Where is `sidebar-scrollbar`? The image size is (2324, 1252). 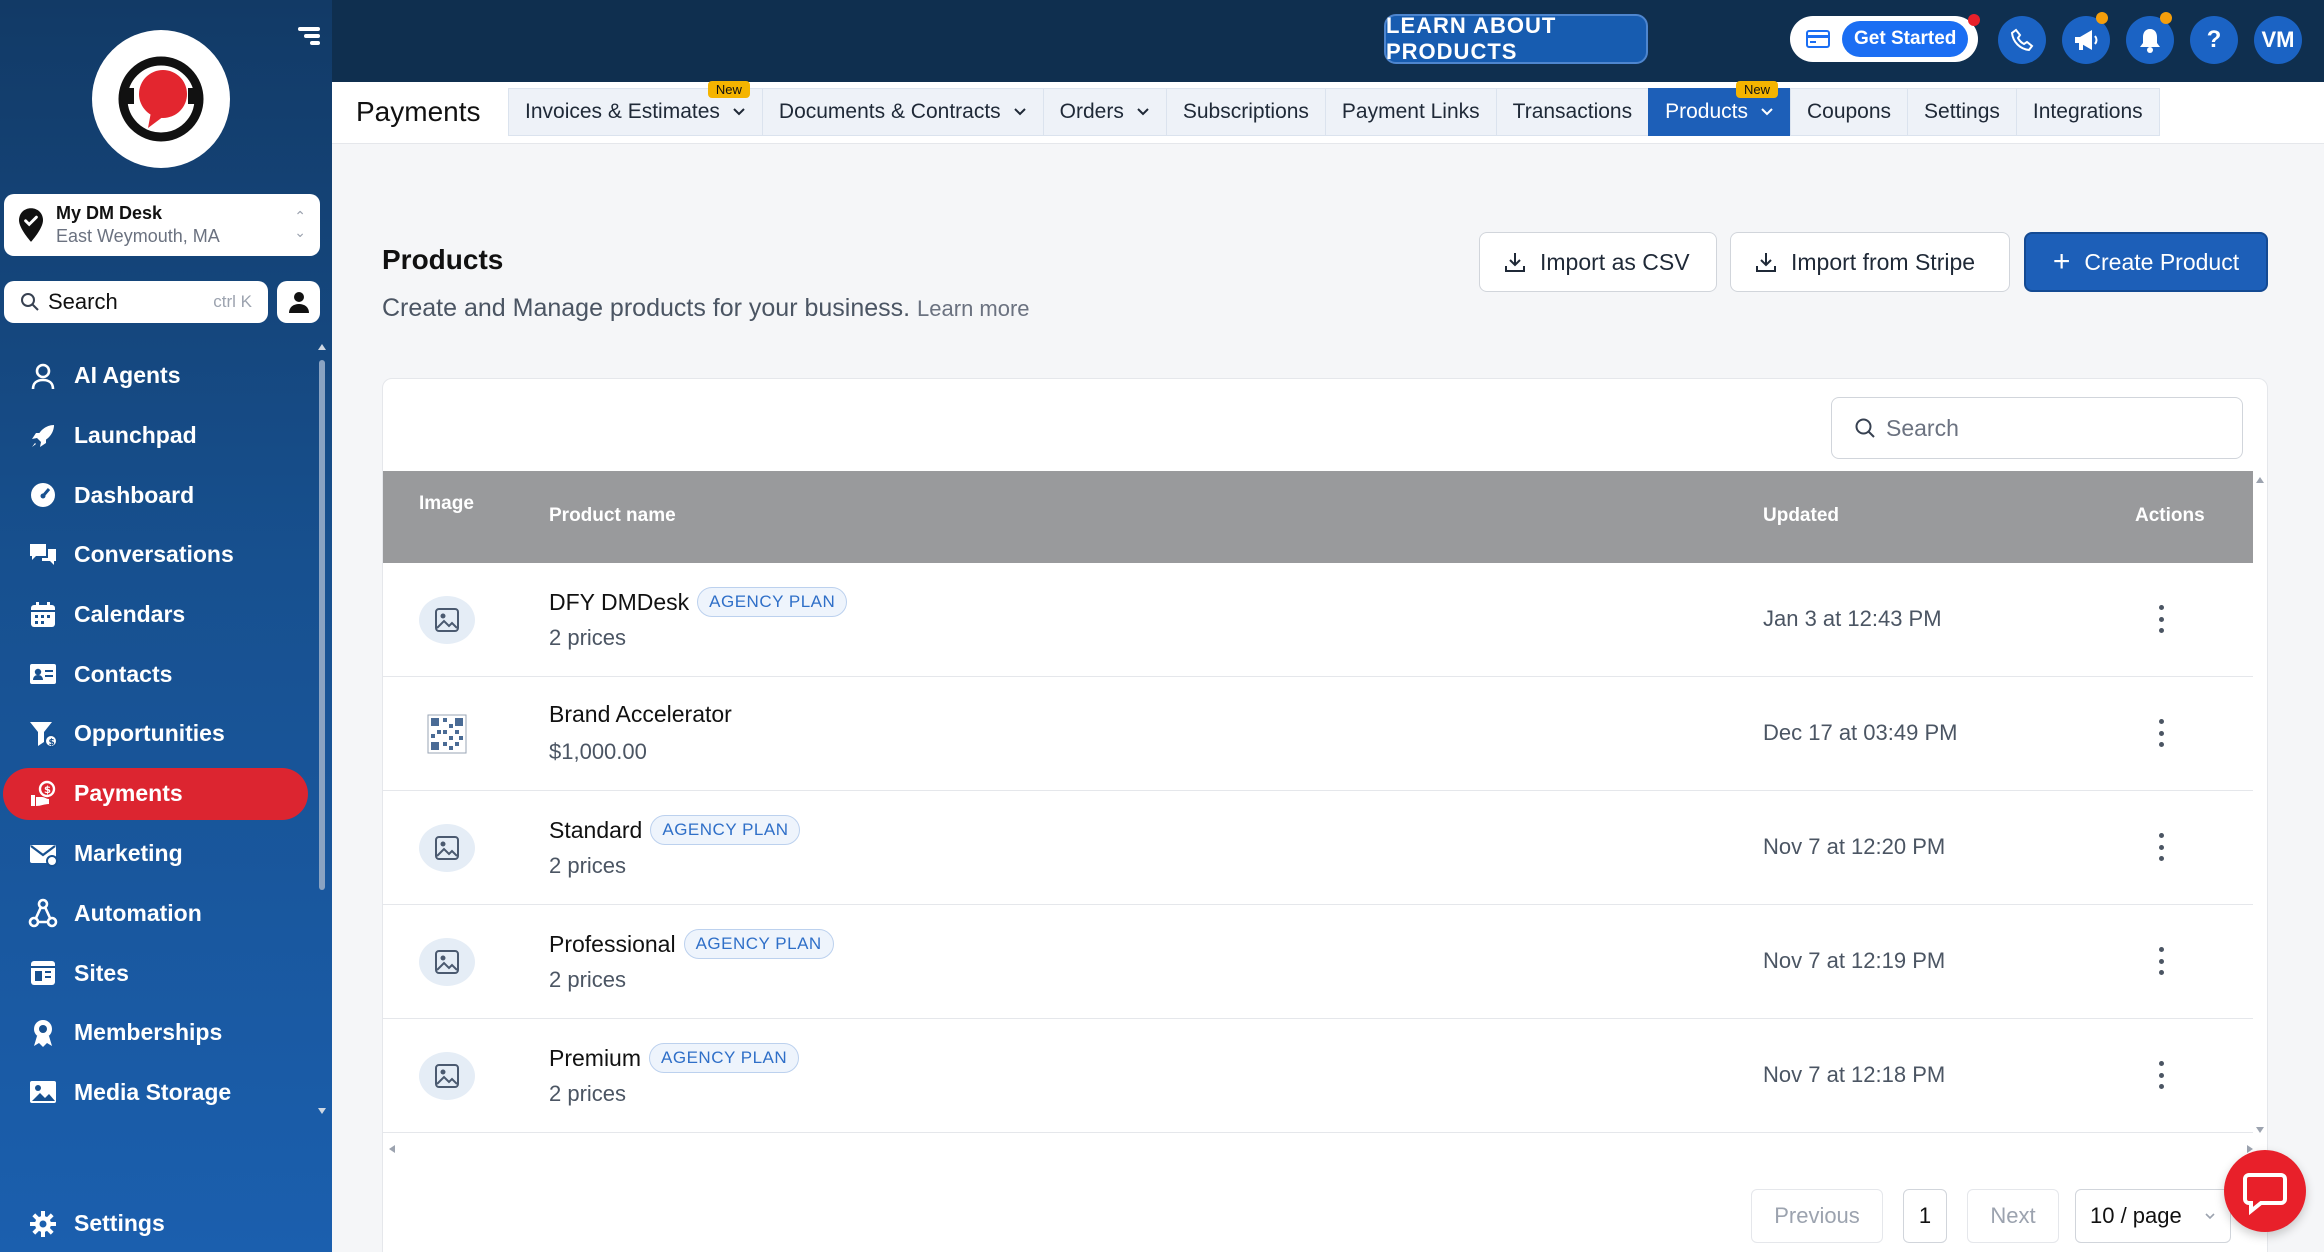 sidebar-scrollbar is located at coordinates (322, 729).